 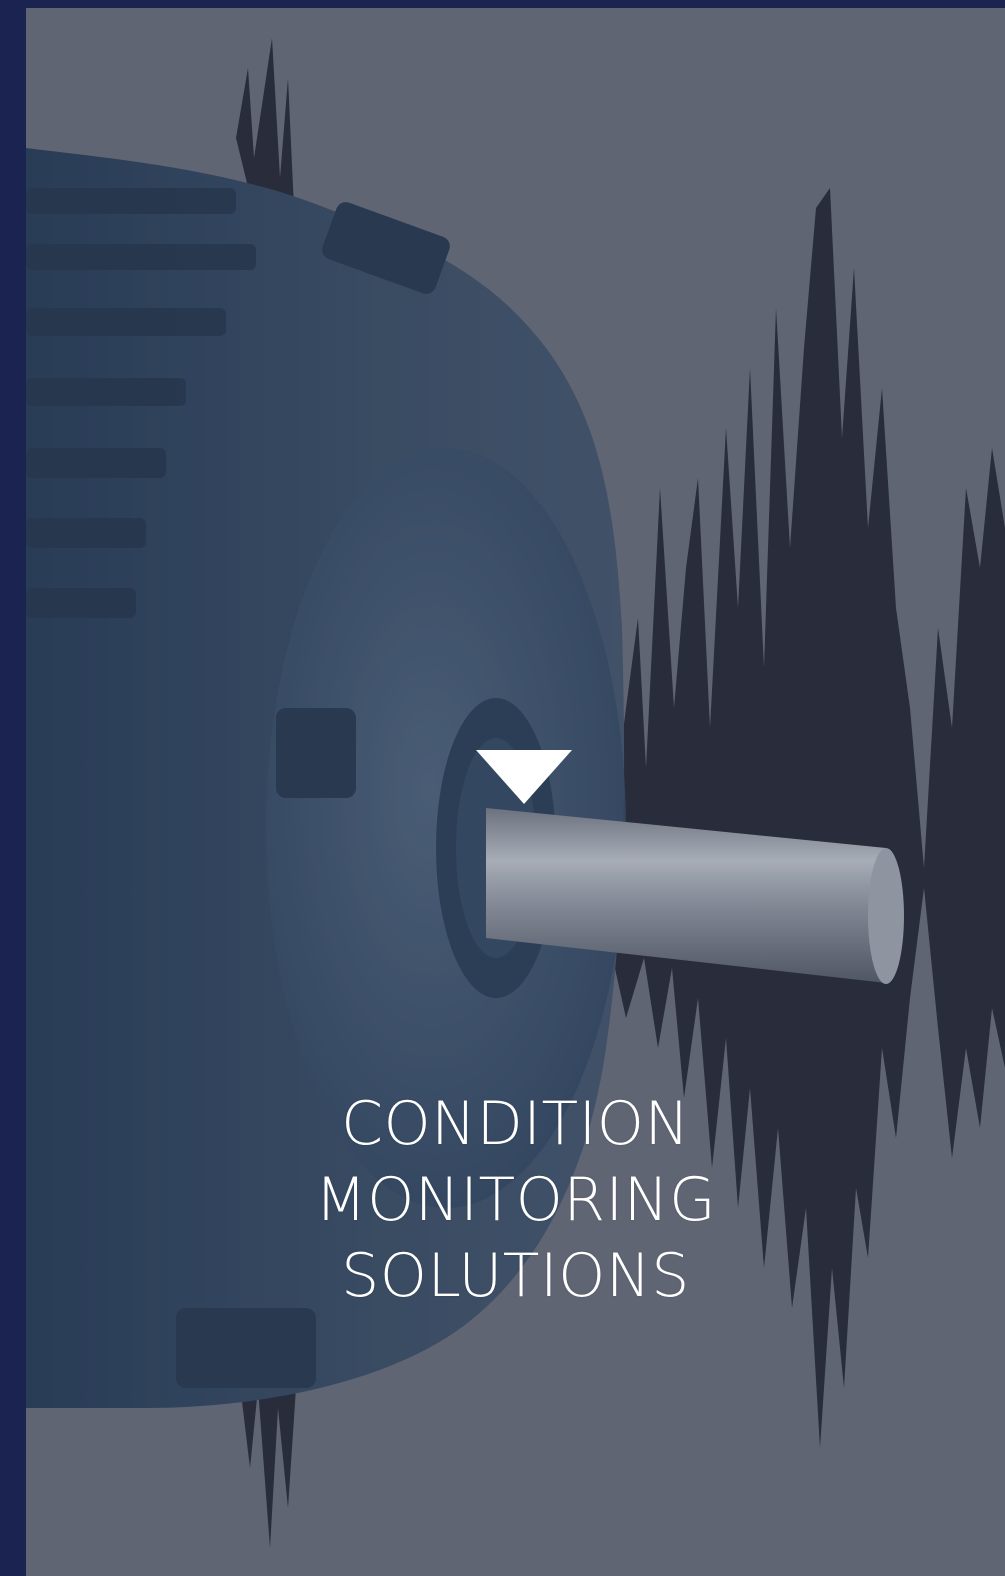 I want to click on card-title: CONDITION MONITORING SOLUTIONS, so click(x=515, y=1200).